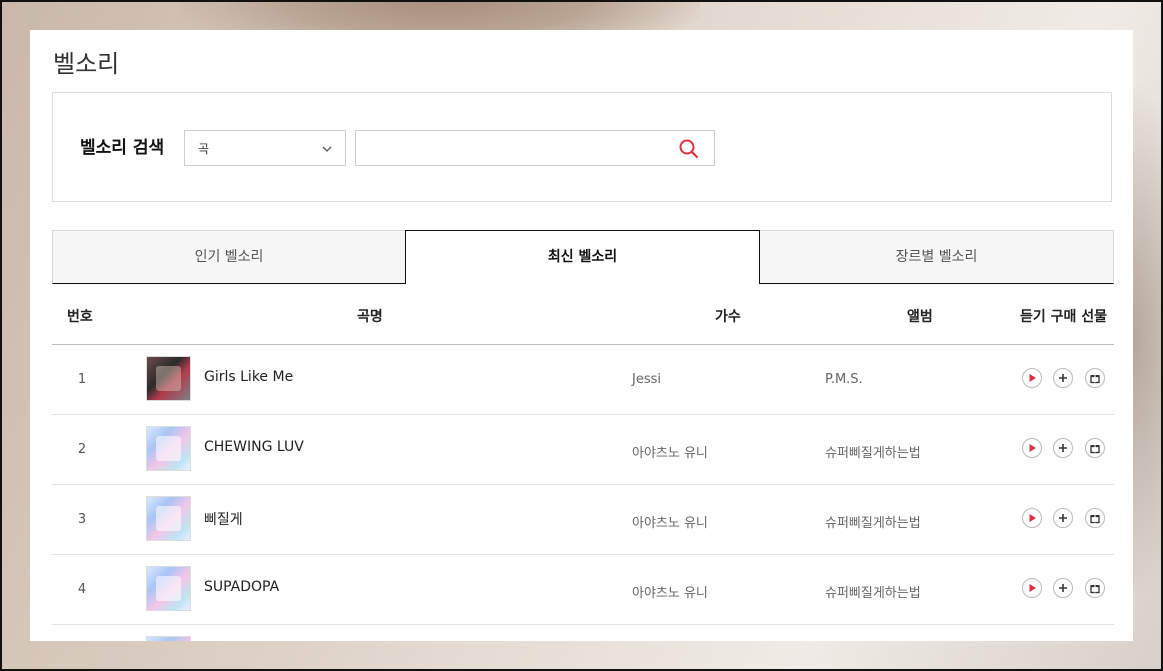  Describe the element at coordinates (689, 149) in the screenshot. I see `search-icon` at that location.